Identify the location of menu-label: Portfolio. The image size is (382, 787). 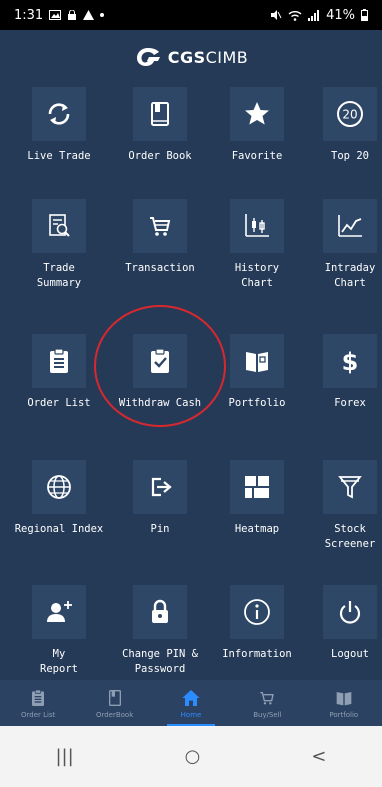
(257, 403).